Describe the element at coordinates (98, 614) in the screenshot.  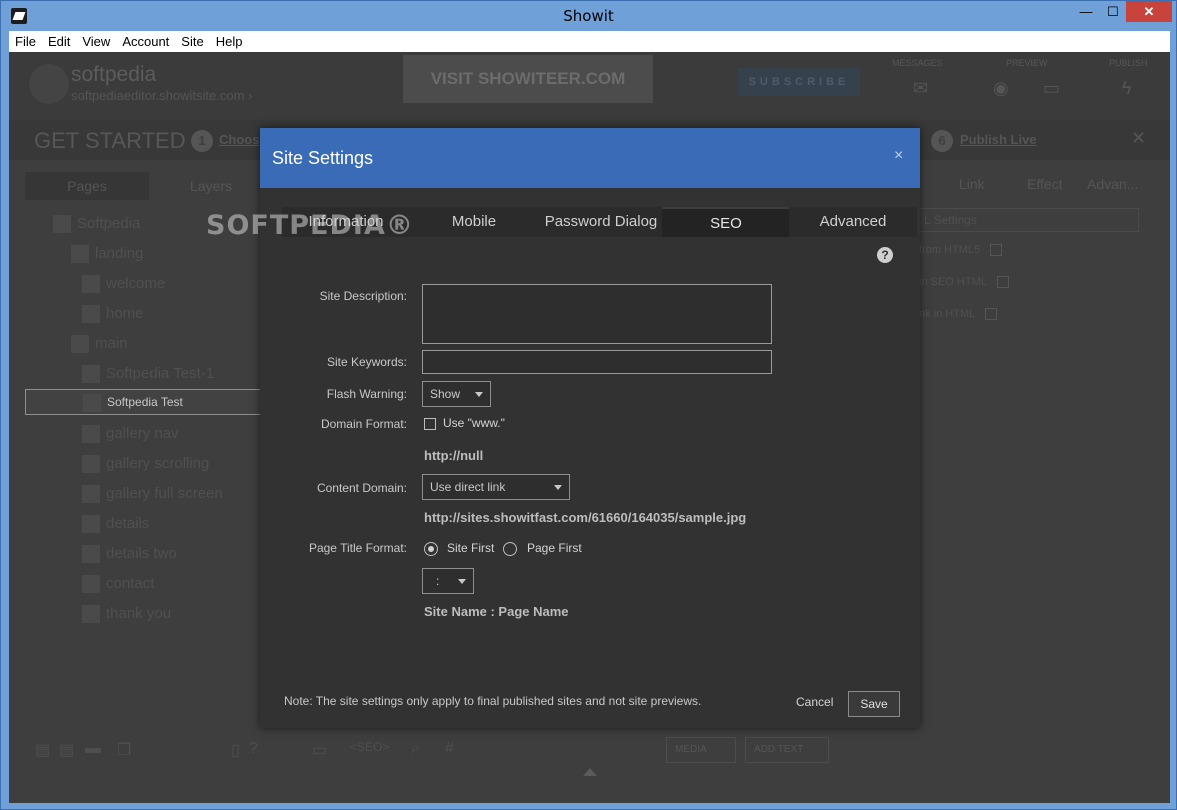
I see `tree-item-thank-you: thank you` at that location.